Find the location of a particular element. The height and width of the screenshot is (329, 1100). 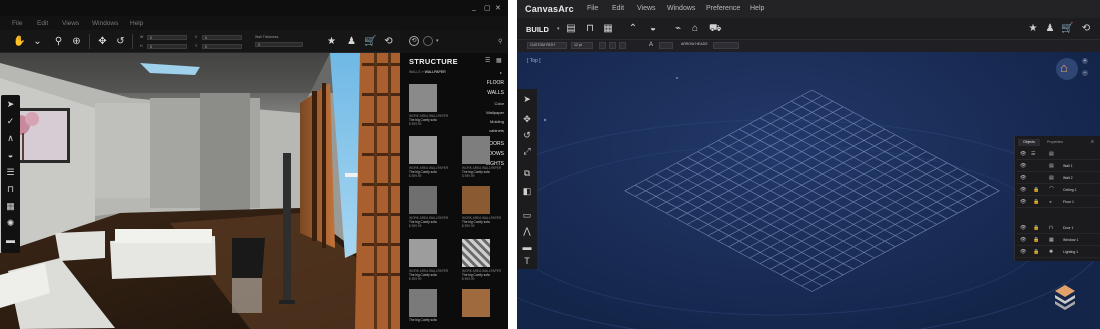

category-walls: WALLS is located at coordinates (495, 93).